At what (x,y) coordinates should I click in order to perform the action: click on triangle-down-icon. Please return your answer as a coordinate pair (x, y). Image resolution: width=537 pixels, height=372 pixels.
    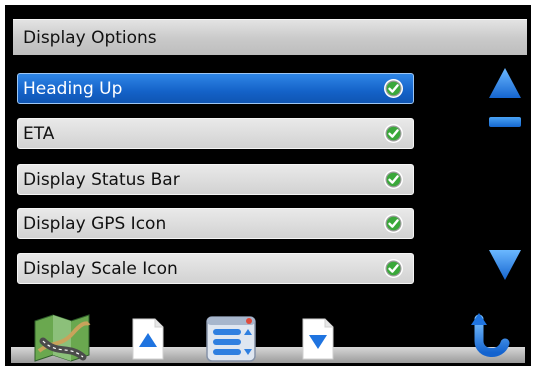
    Looking at the image, I should click on (505, 265).